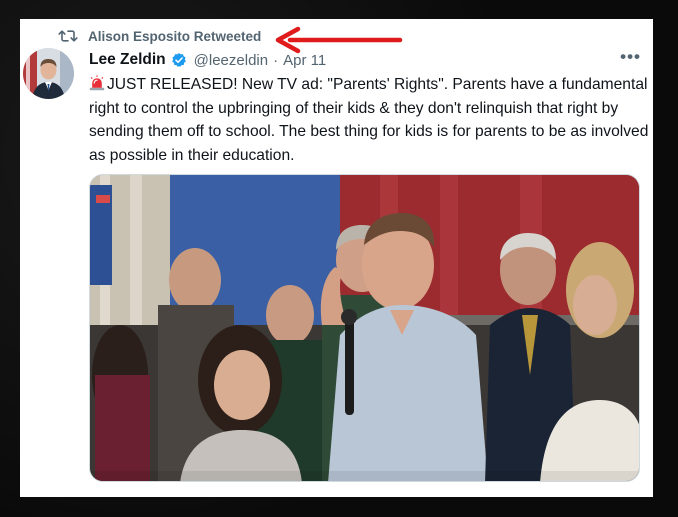 The width and height of the screenshot is (678, 517). I want to click on tweet-header: Lee Zeldin @leezeldin · Apr 11, so click(207, 60).